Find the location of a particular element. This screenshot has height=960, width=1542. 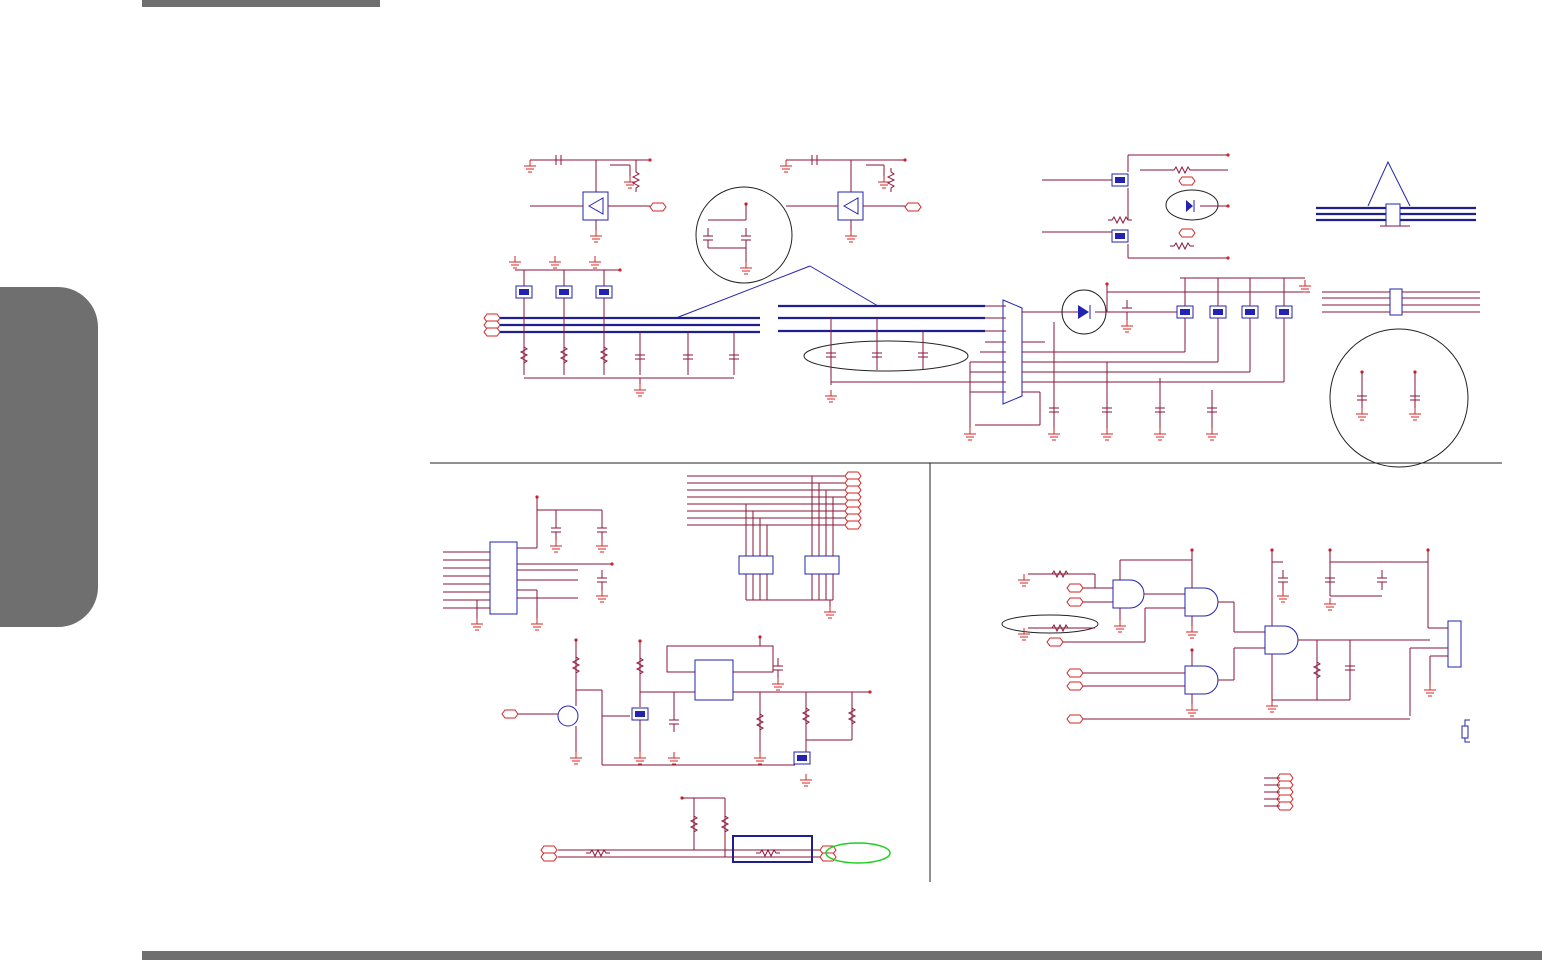

rn-array-block is located at coordinates (774, 545).